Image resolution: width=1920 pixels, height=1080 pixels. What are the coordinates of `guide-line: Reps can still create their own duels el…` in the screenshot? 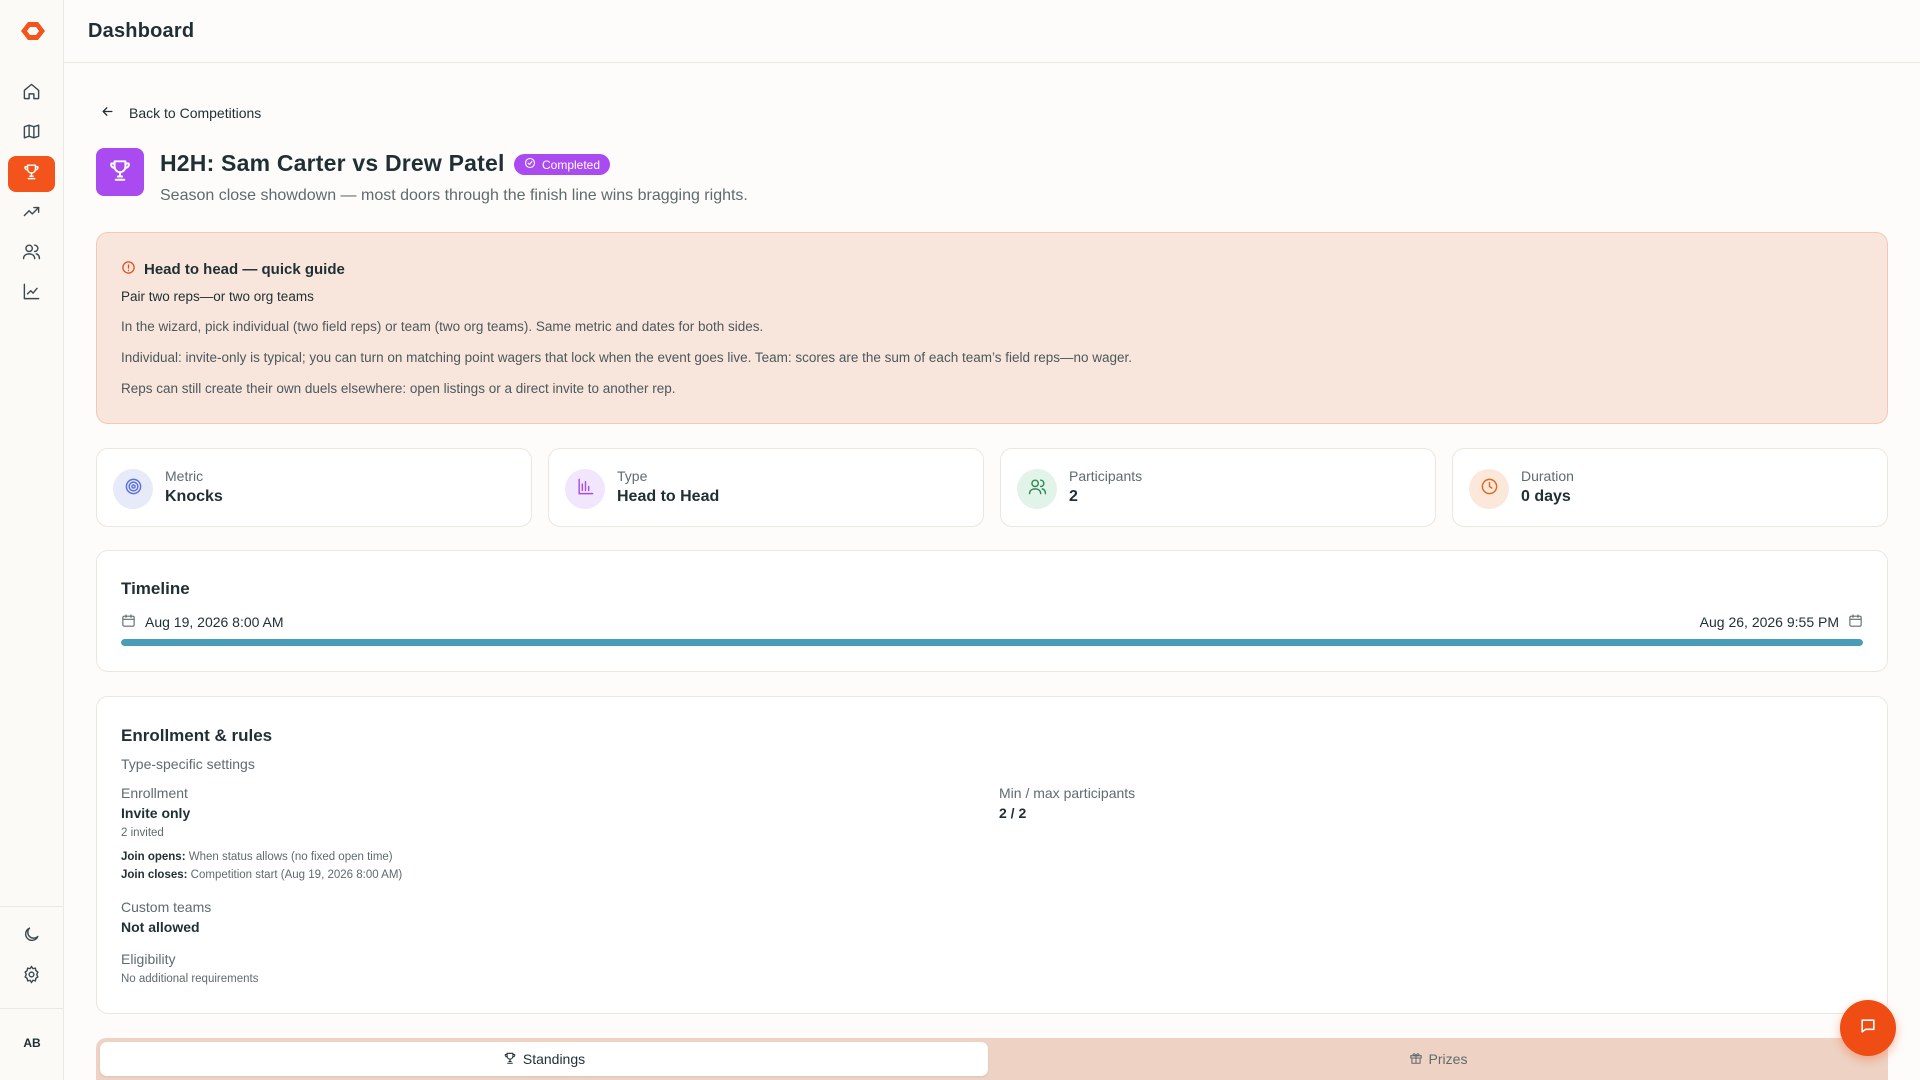 It's located at (398, 388).